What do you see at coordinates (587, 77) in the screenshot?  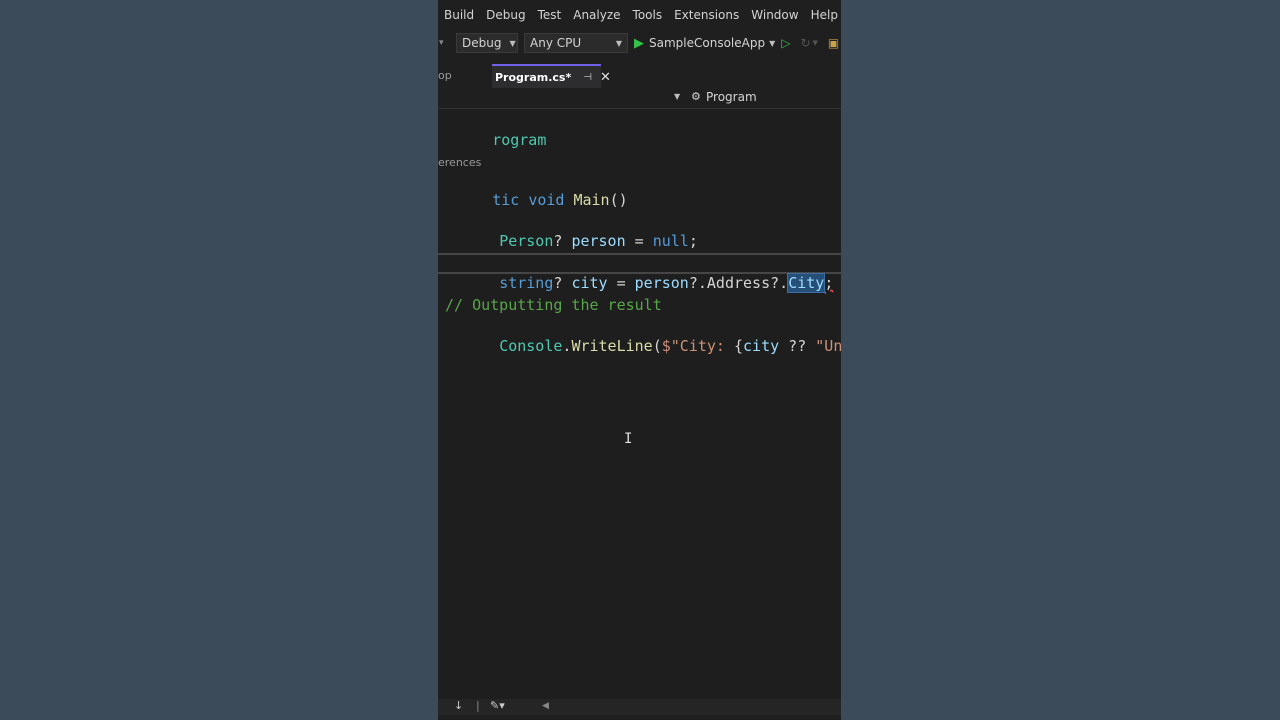 I see `pin-icon: ⊣` at bounding box center [587, 77].